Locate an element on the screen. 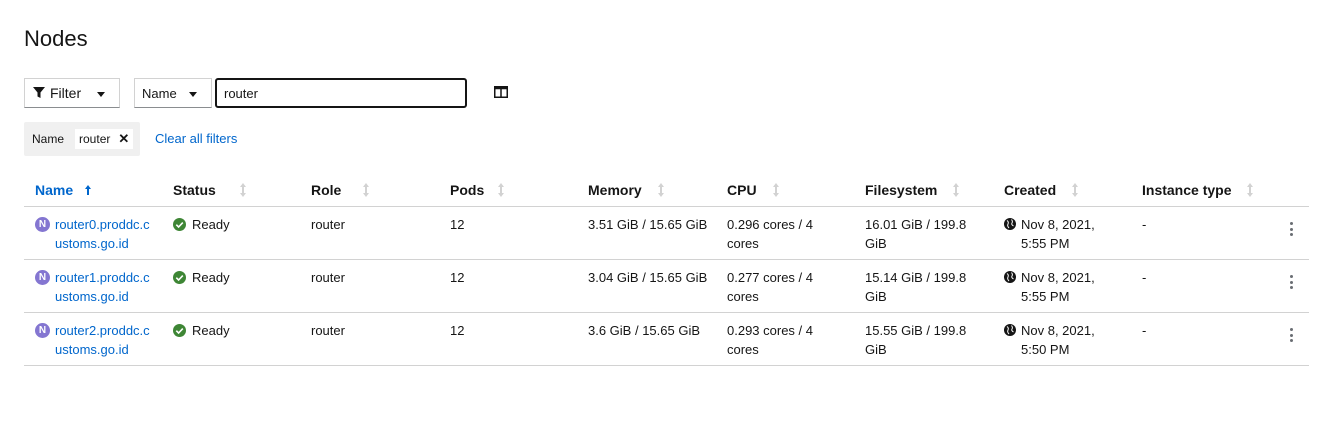 Image resolution: width=1335 pixels, height=424 pixels. column-header-label: Pods is located at coordinates (467, 190).